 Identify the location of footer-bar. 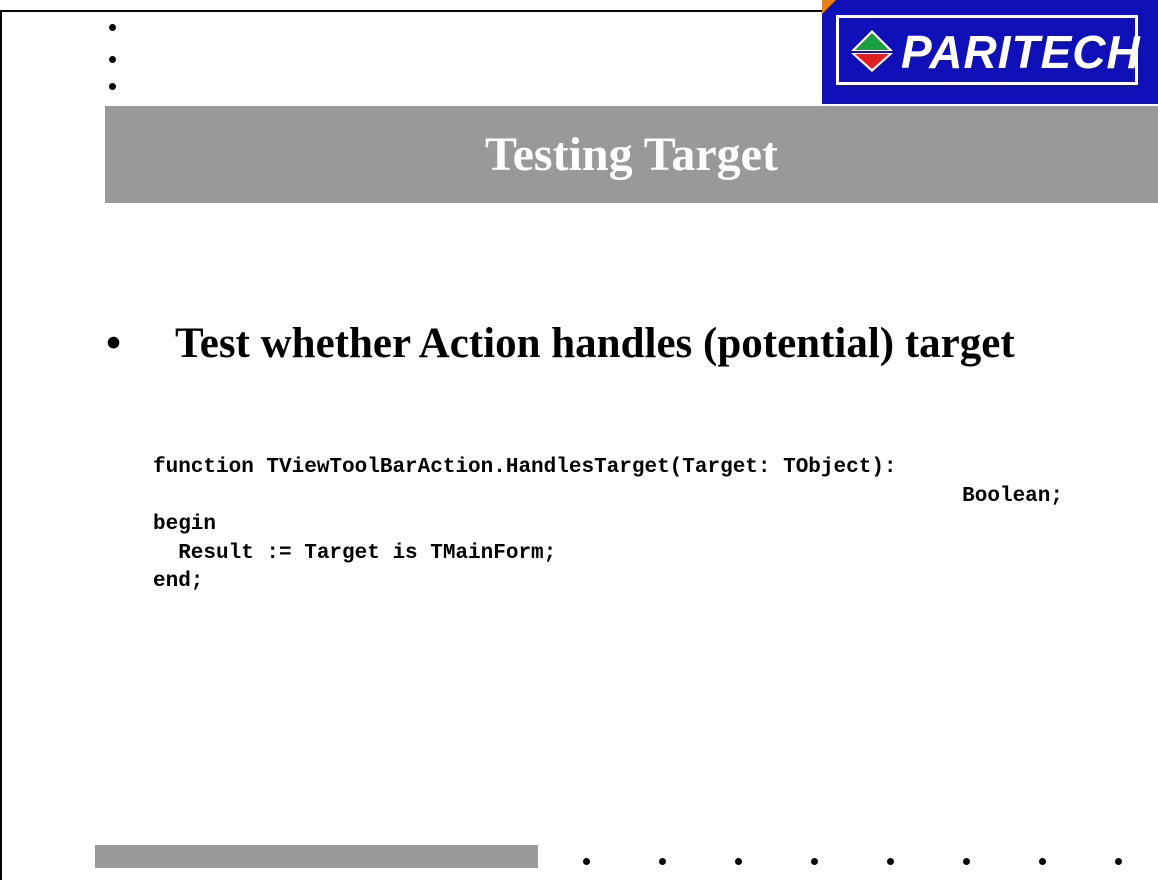
(316, 856).